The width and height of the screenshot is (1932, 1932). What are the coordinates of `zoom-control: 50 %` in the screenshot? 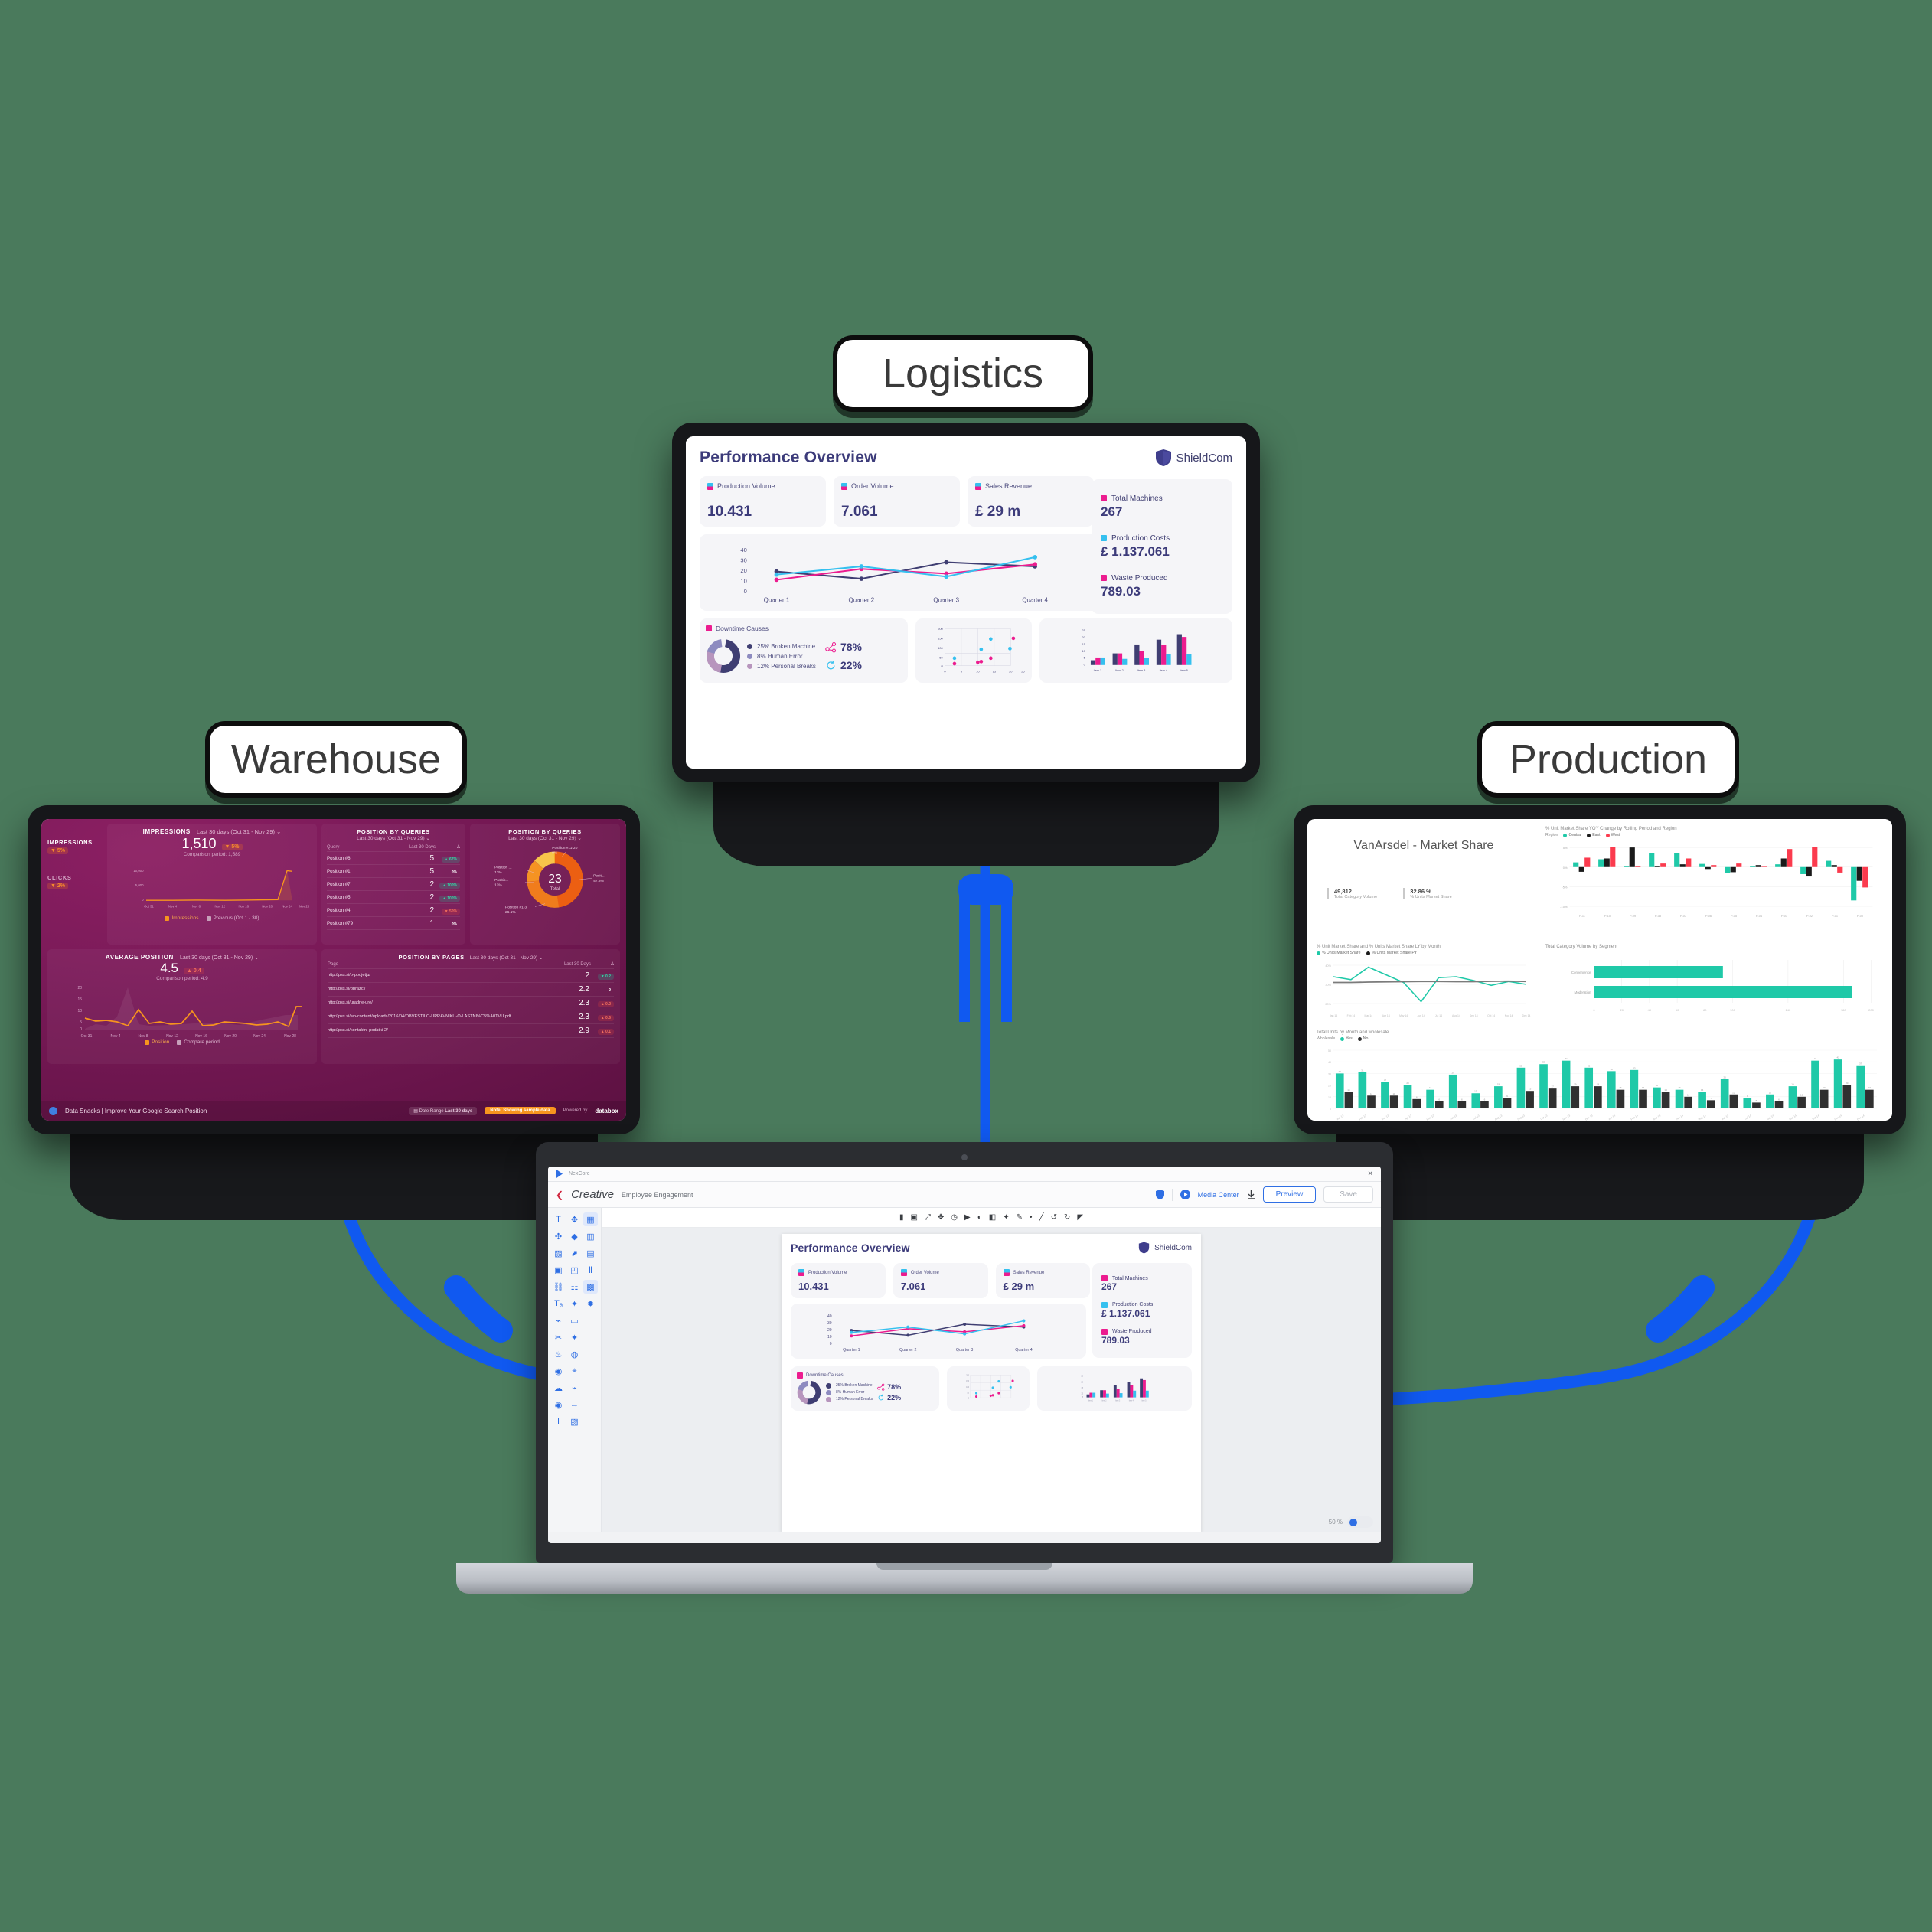 It's located at (1351, 1522).